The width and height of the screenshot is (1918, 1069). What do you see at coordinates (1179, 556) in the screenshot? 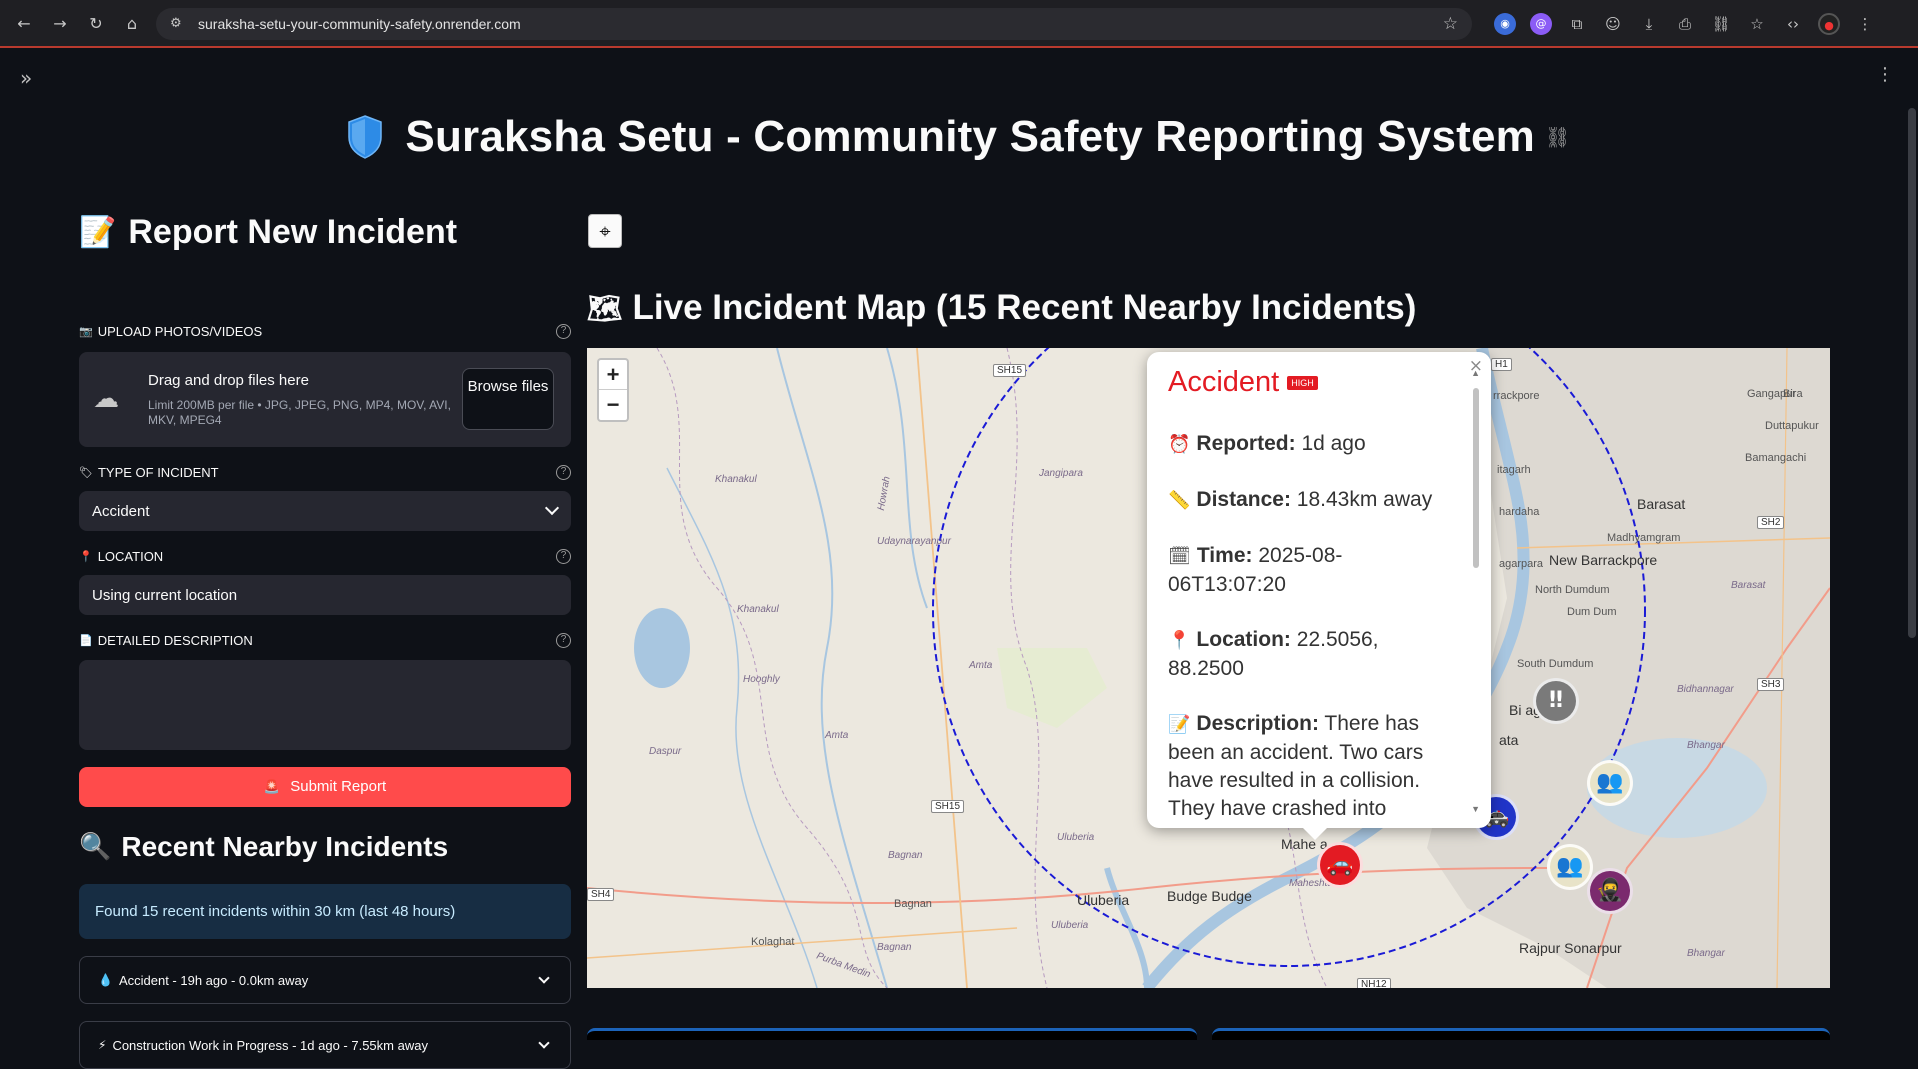
I see `calendar-icon: 🗓` at bounding box center [1179, 556].